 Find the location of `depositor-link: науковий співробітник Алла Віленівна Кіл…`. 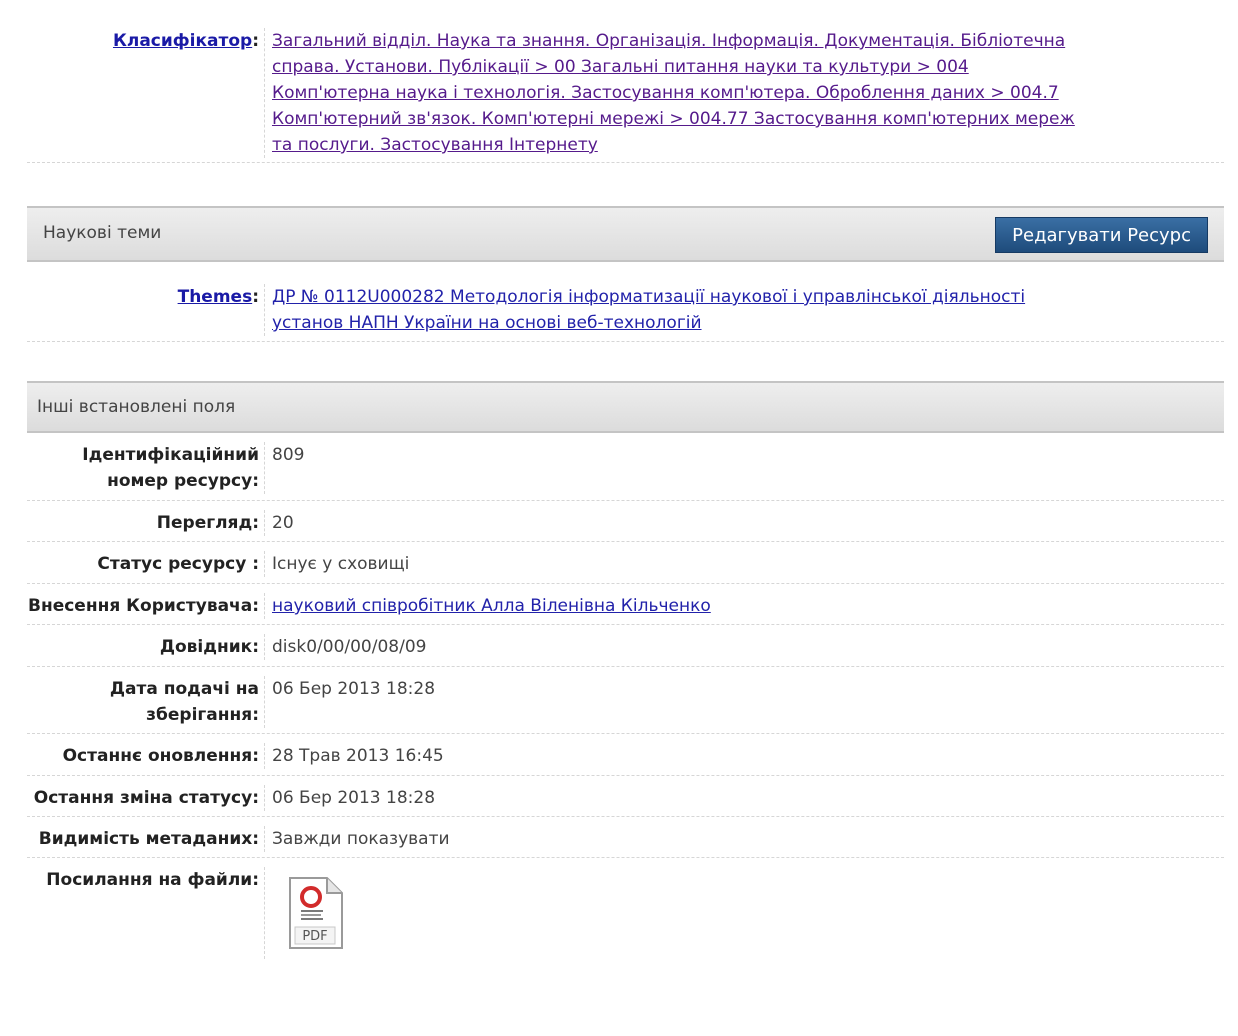

depositor-link: науковий співробітник Алла Віленівна Кіл… is located at coordinates (491, 606).